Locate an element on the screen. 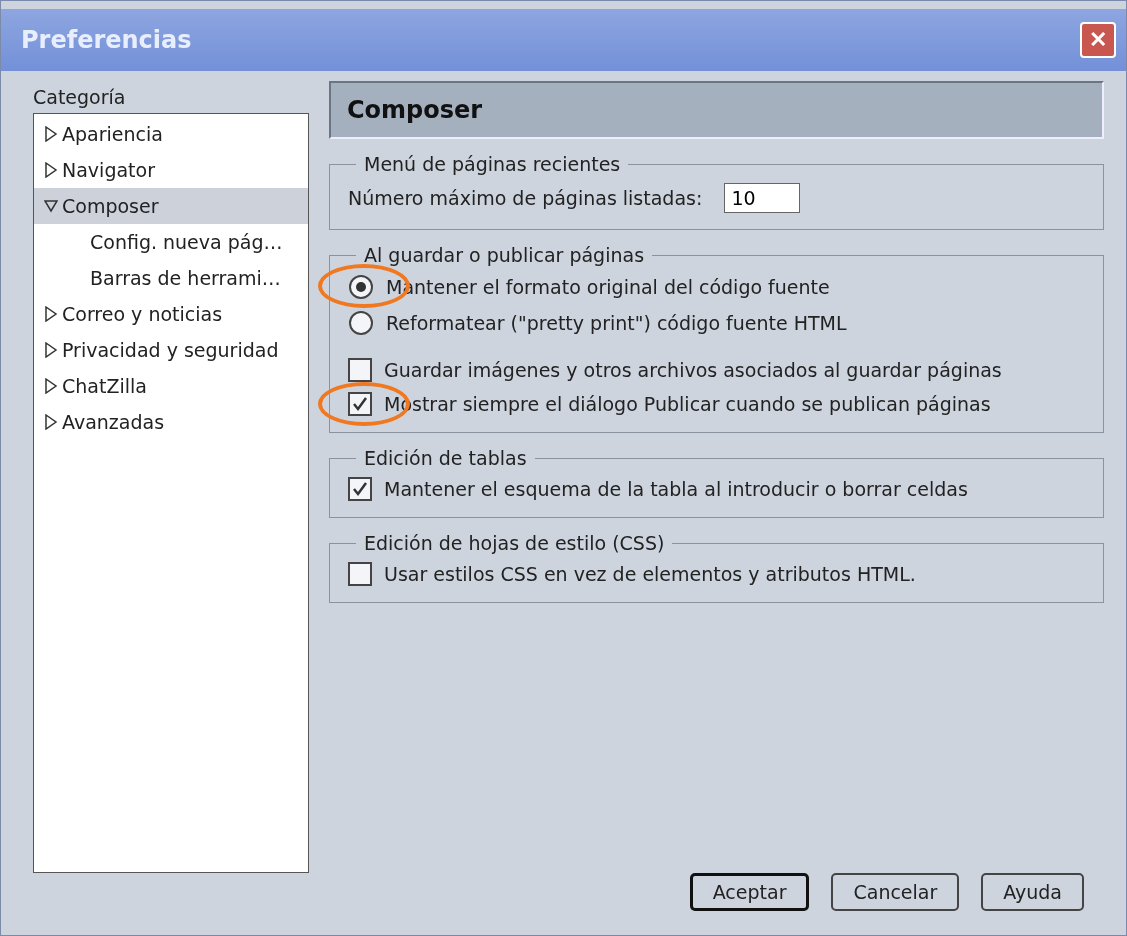  panel-header: Composer is located at coordinates (716, 110).